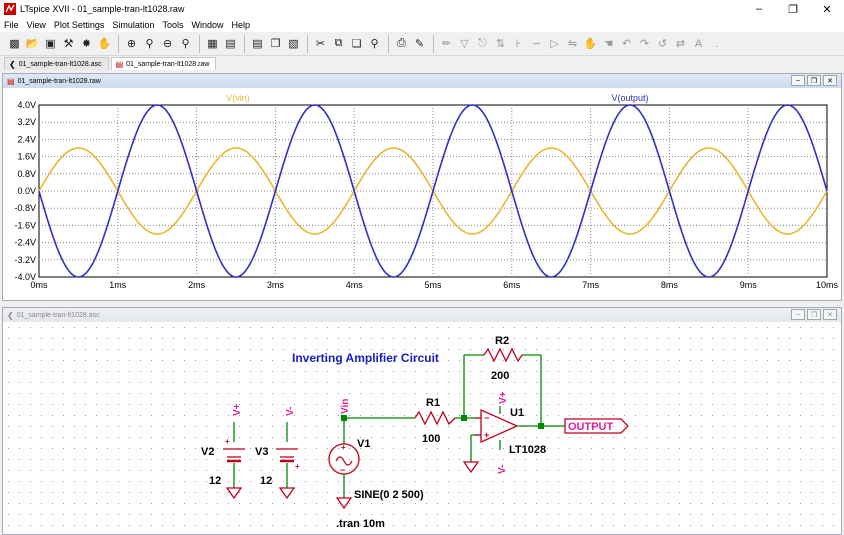  I want to click on label-net-icon: ⎋, so click(482, 43).